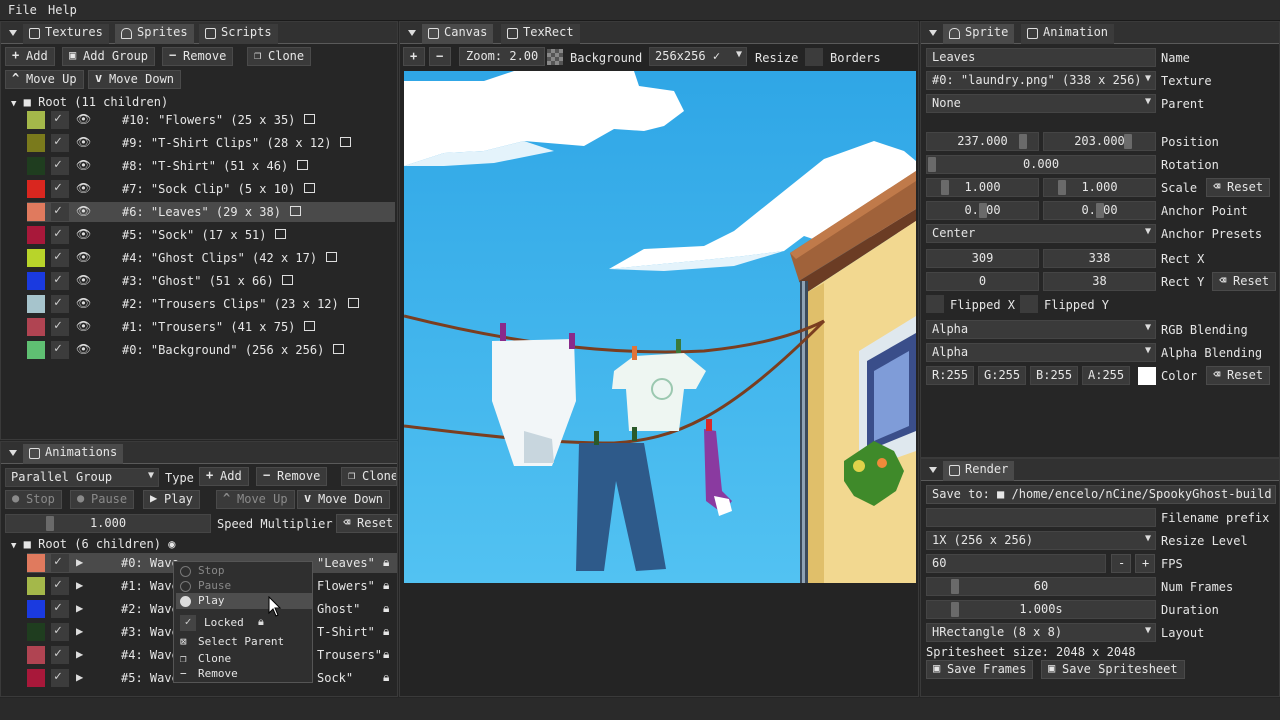 This screenshot has width=1280, height=720. Describe the element at coordinates (62, 10) in the screenshot. I see `menu-help: Help` at that location.